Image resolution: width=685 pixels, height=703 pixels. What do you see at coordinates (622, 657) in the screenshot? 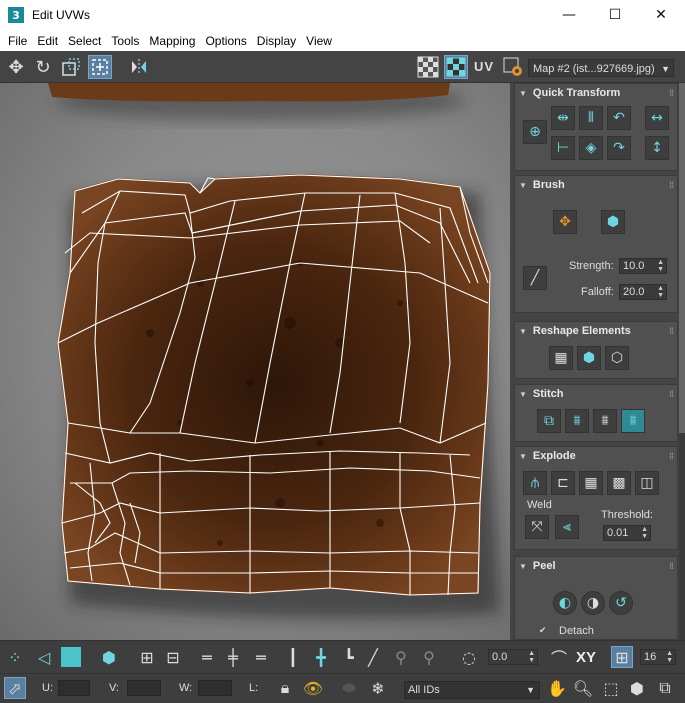
I see `grid-snap-icon: ⊞` at bounding box center [622, 657].